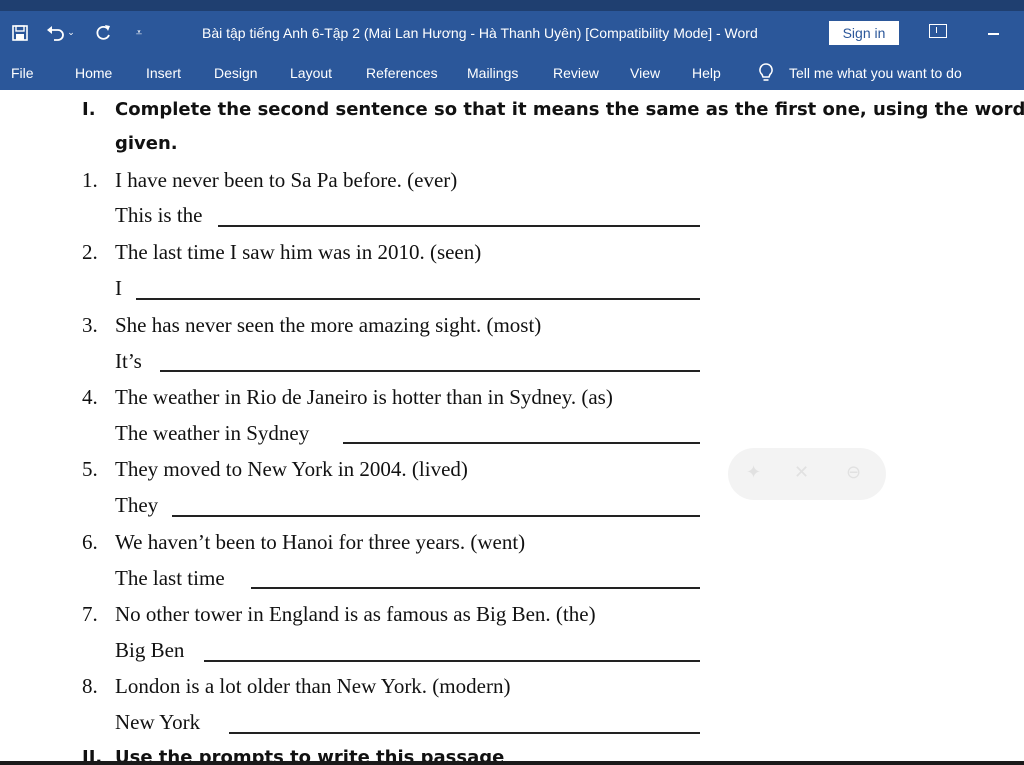 The width and height of the screenshot is (1024, 765). I want to click on question-number: 8., so click(90, 686).